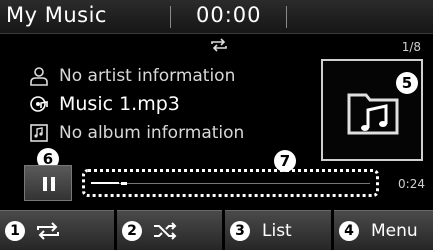 This screenshot has width=433, height=250. Describe the element at coordinates (373, 114) in the screenshot. I see `music-folder-icon` at that location.